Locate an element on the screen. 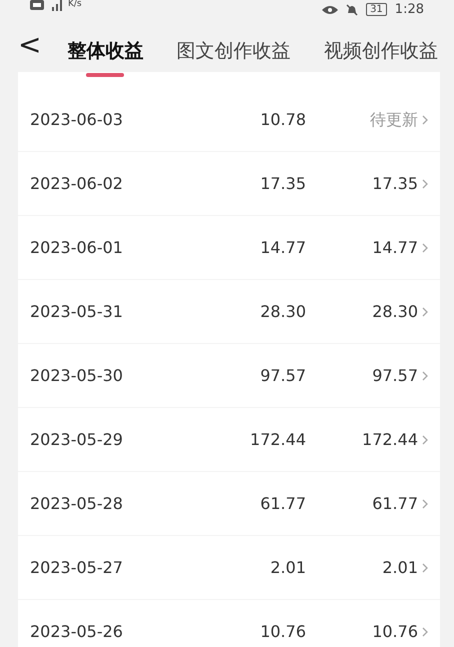 The height and width of the screenshot is (647, 454). clock: 1:28 is located at coordinates (409, 10).